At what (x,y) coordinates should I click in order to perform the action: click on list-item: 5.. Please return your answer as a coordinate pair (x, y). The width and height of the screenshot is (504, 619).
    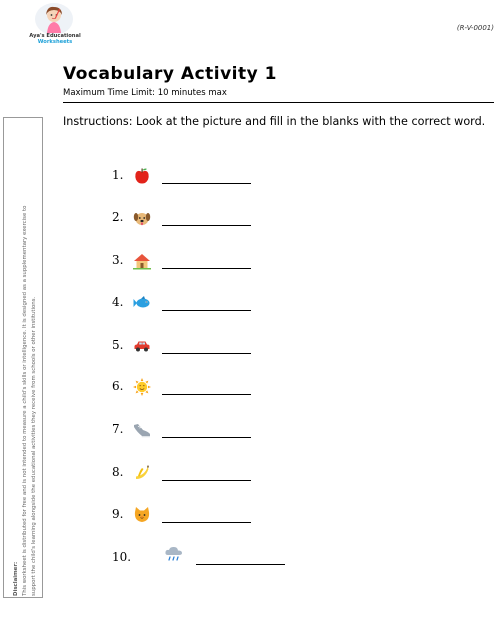
    Looking at the image, I should click on (184, 347).